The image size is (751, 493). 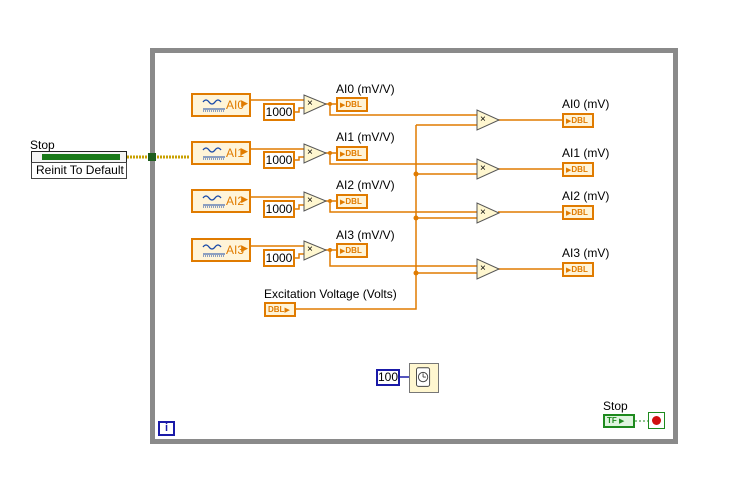 I want to click on mv-label: AI2 (mV), so click(x=586, y=196).